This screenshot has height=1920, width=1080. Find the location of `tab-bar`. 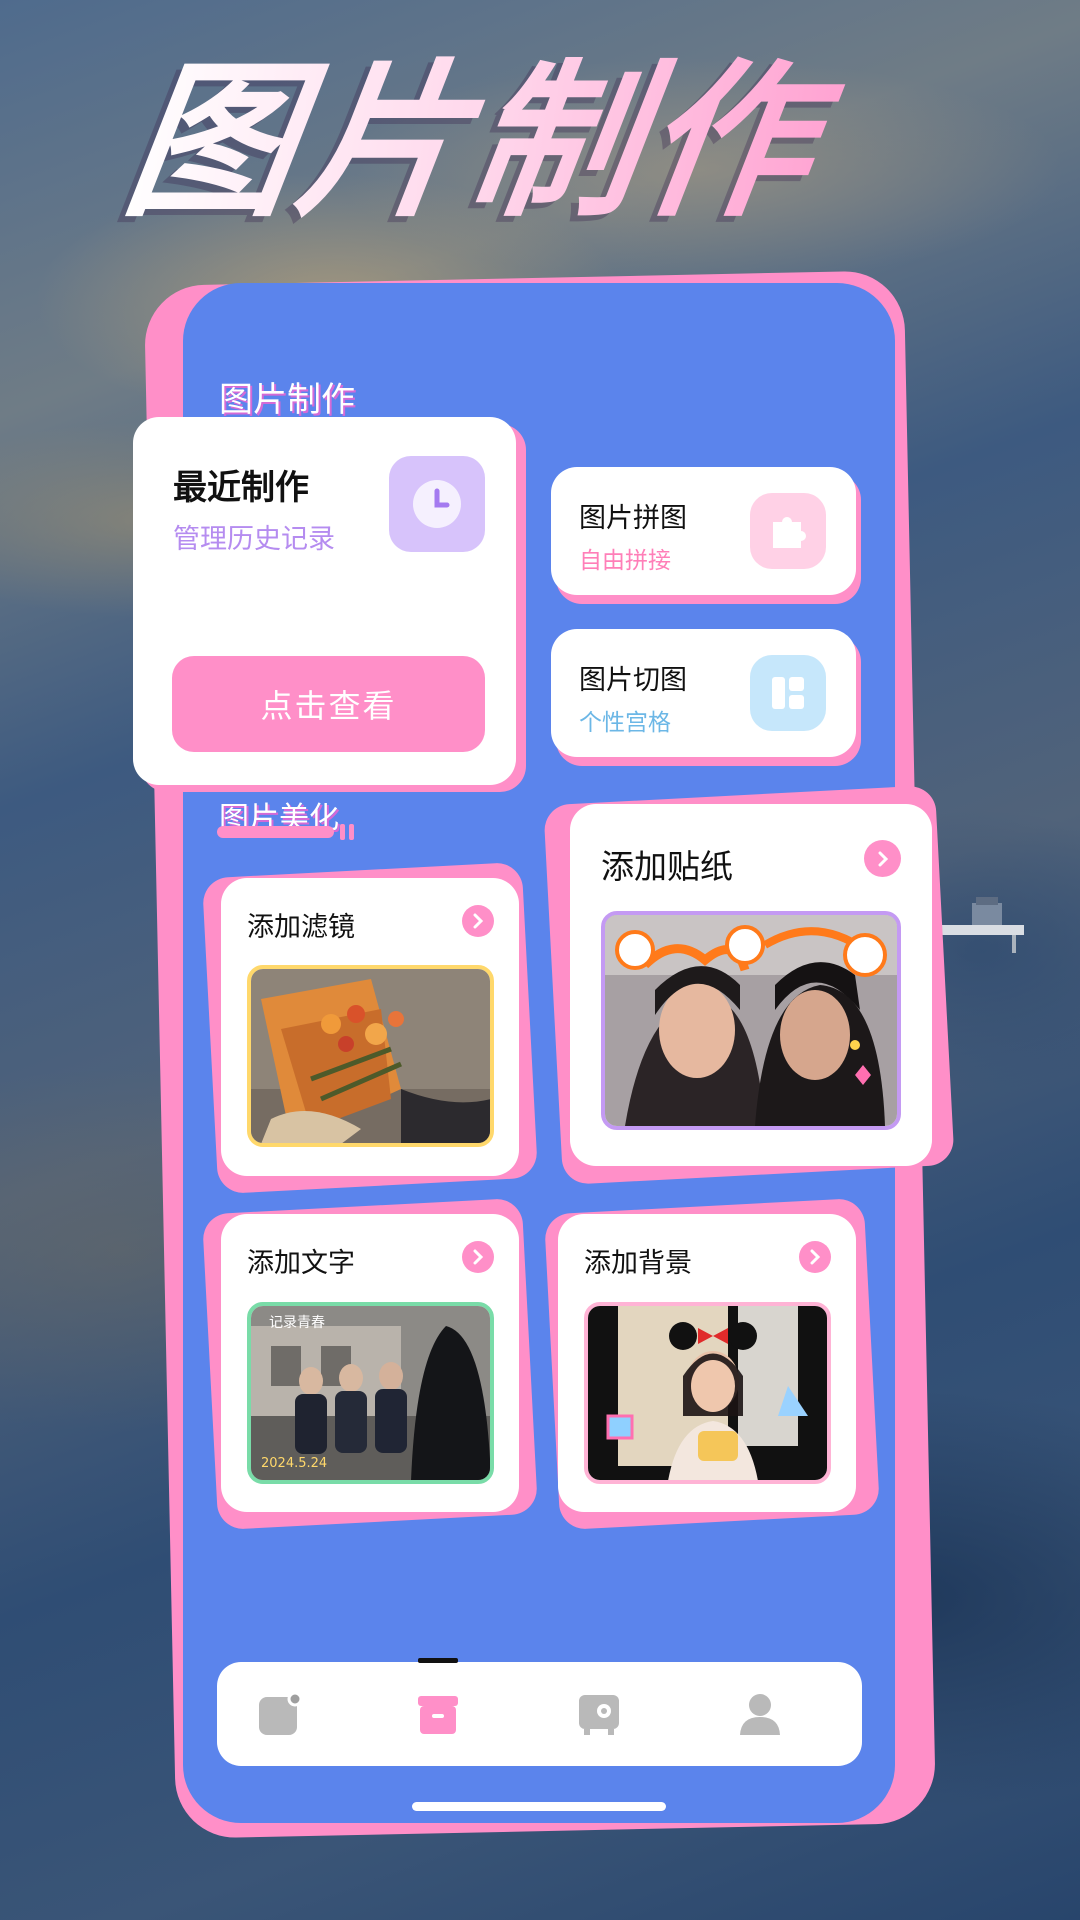

tab-bar is located at coordinates (539, 1712).